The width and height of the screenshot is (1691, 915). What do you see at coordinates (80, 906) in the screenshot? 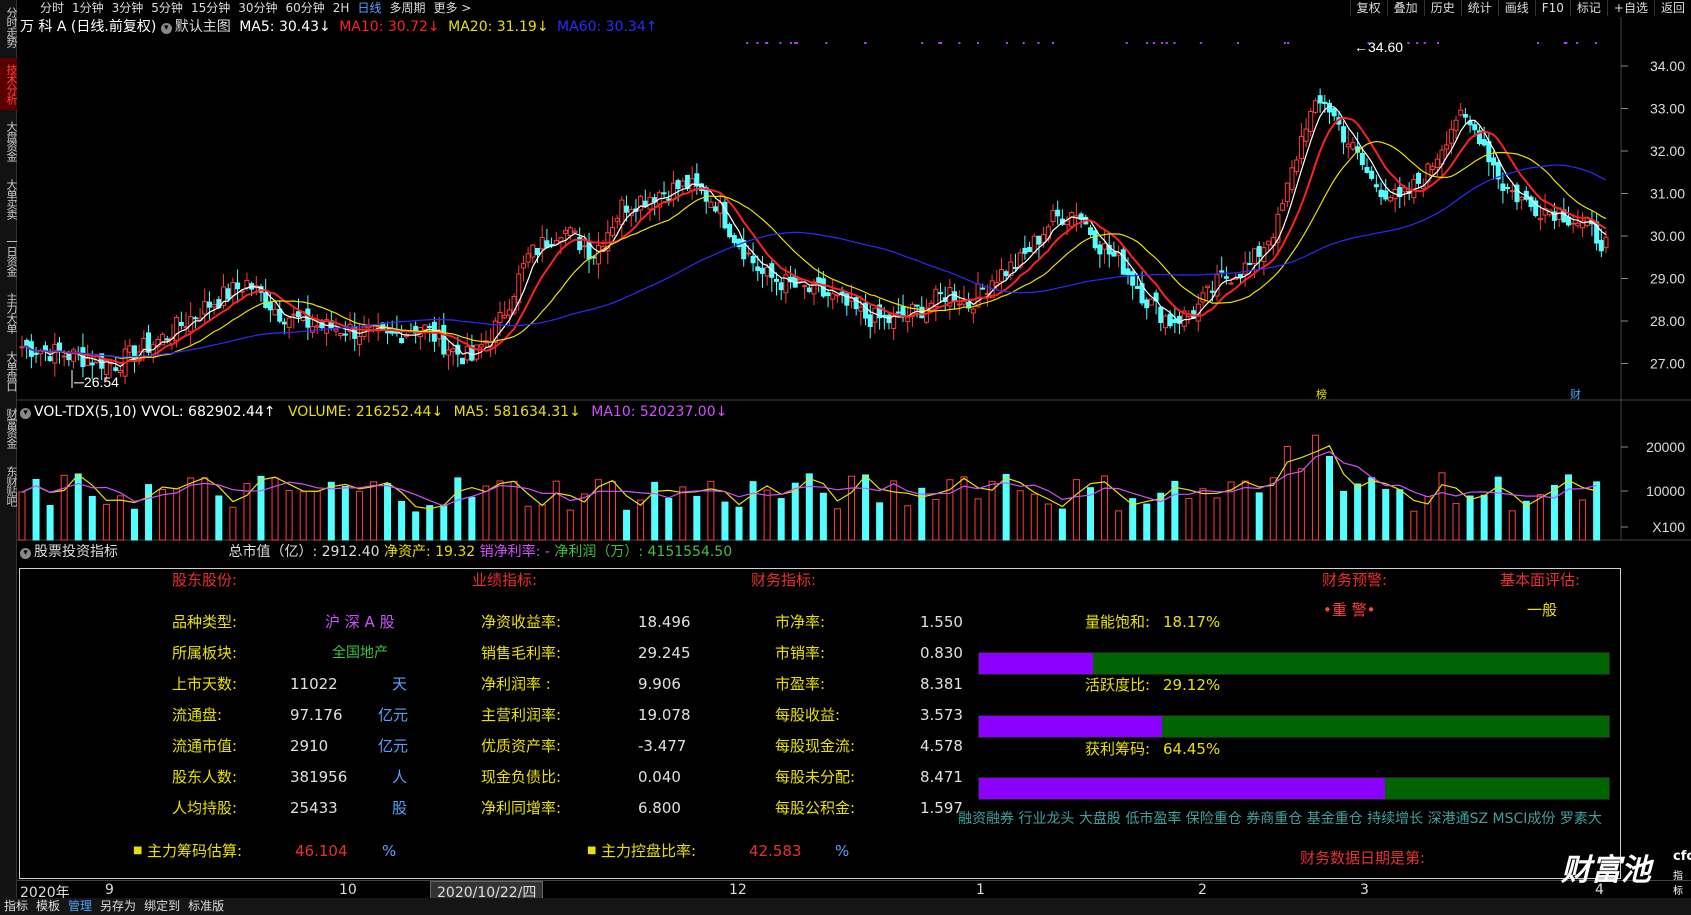
I see `status-item-2: 管理` at bounding box center [80, 906].